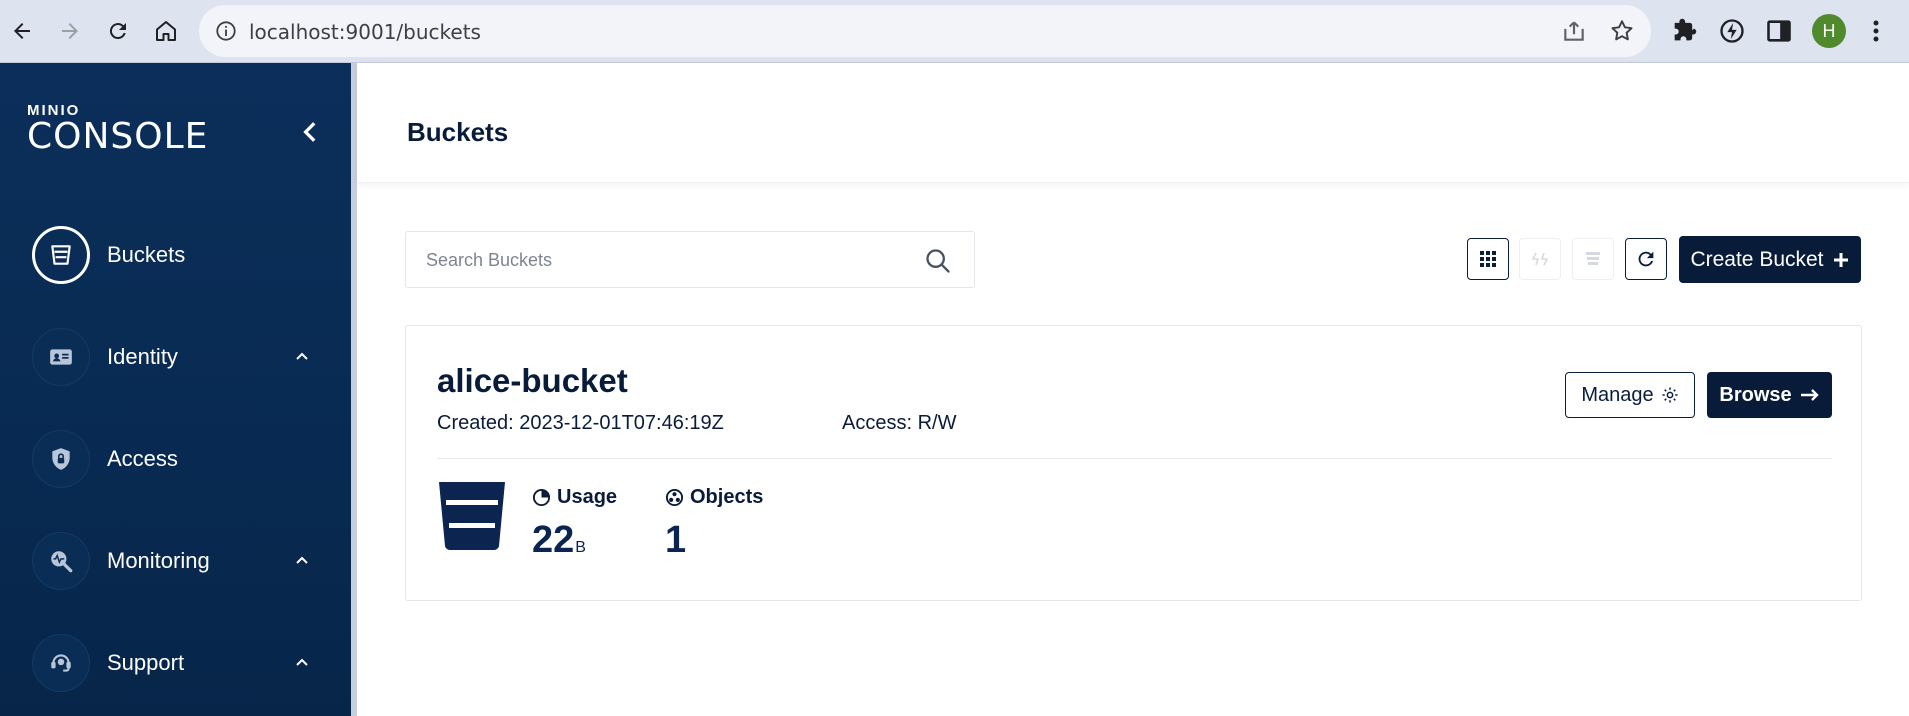  What do you see at coordinates (1133, 123) in the screenshot?
I see `page-header: Buckets` at bounding box center [1133, 123].